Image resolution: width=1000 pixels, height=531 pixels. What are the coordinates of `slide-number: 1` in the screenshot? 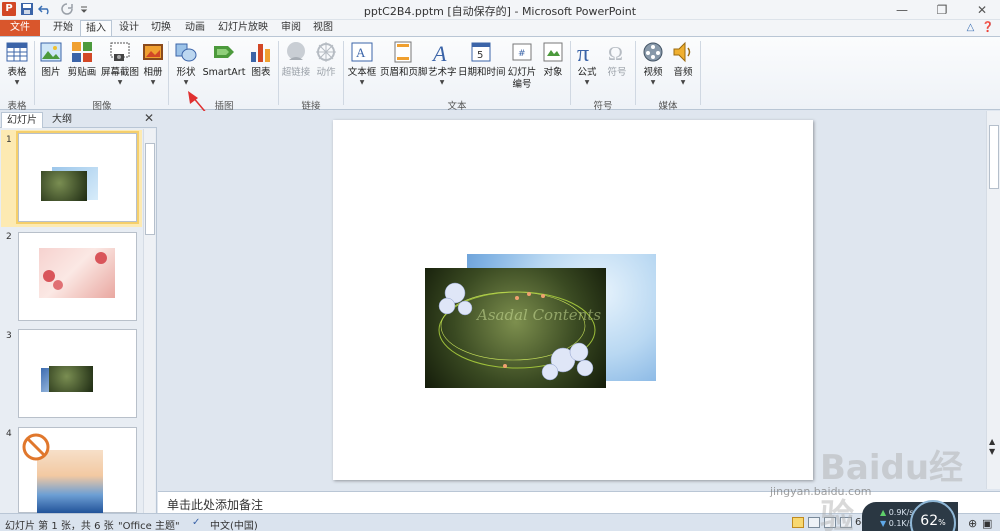 It's located at (9, 140).